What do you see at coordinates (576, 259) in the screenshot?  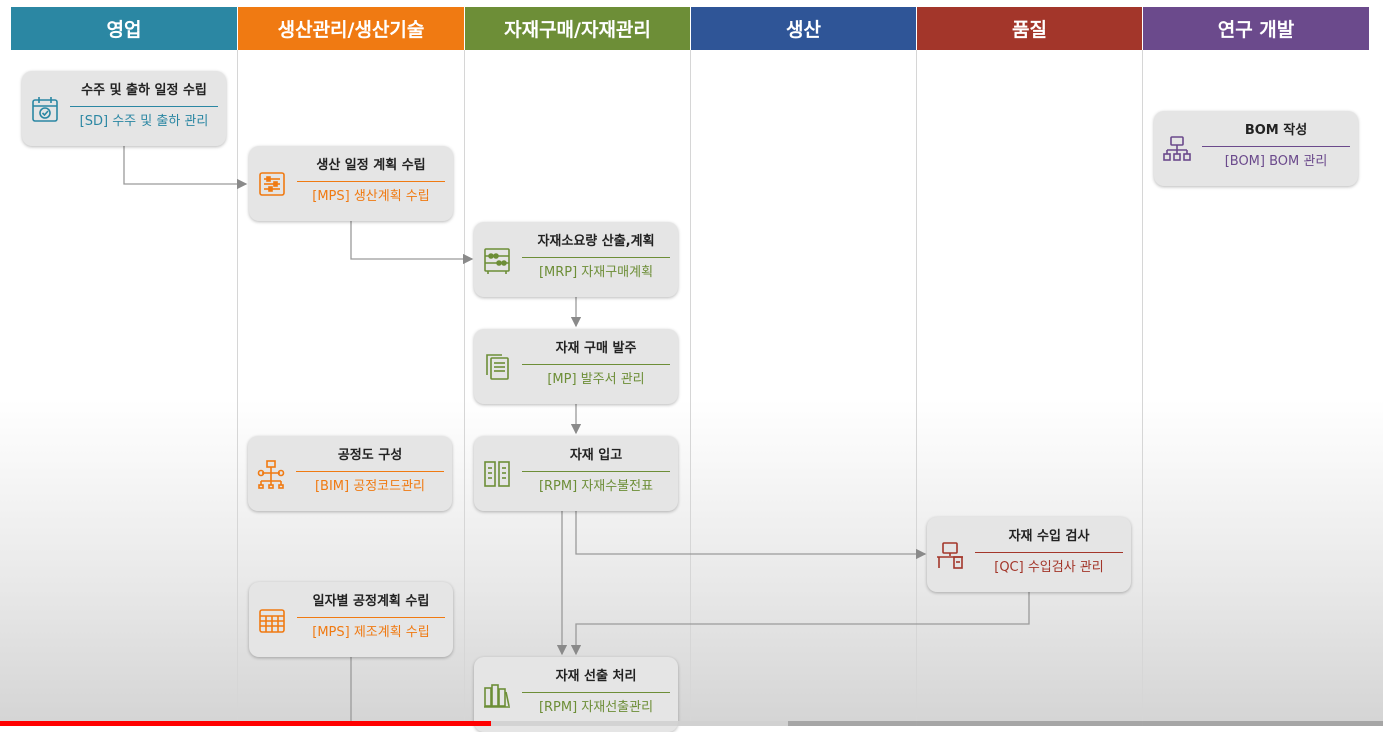 I see `card-mrp: 자재소요량 산출,계획 [MRP] 자재구매계획` at bounding box center [576, 259].